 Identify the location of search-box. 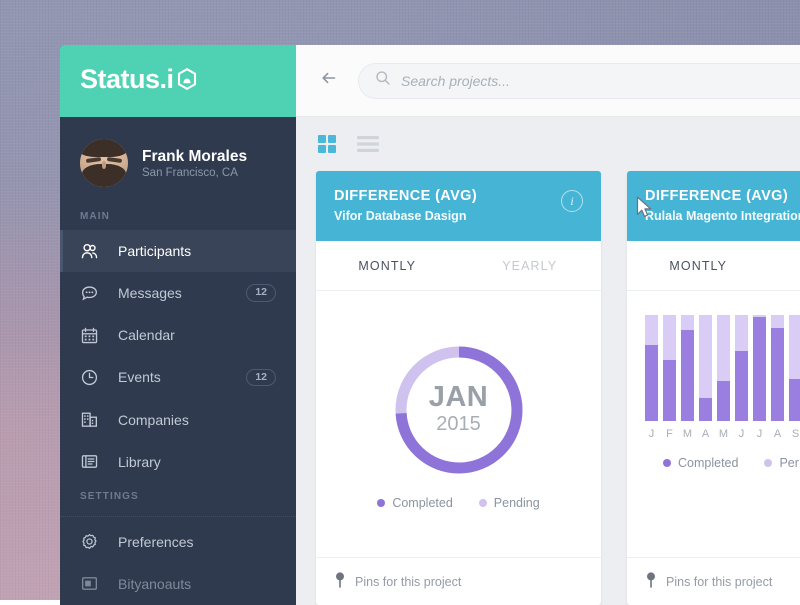
(579, 81).